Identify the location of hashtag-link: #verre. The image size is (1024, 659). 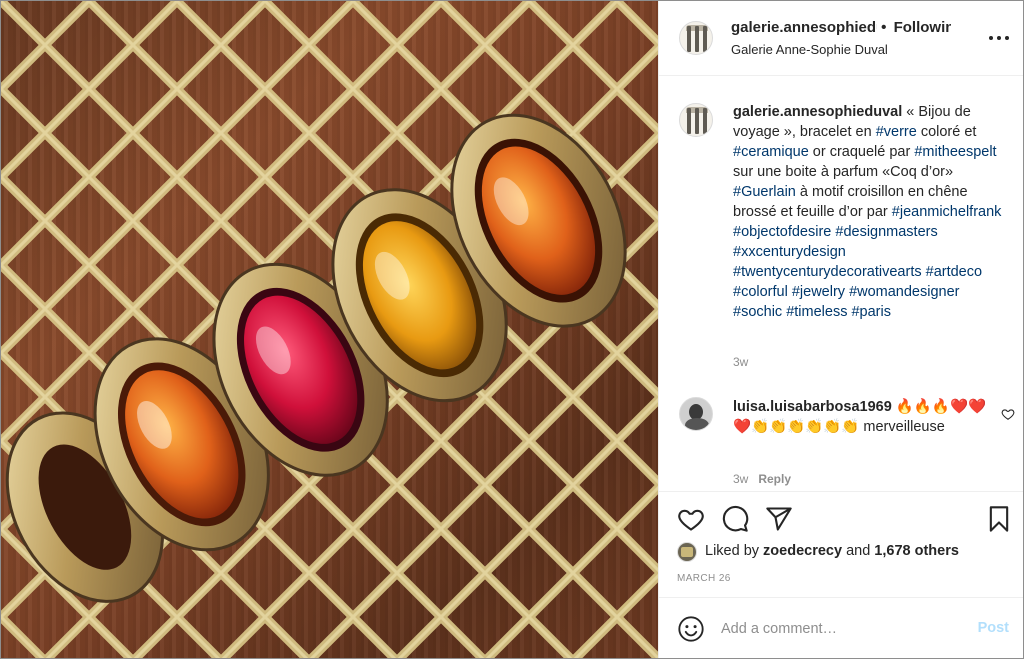
(896, 132).